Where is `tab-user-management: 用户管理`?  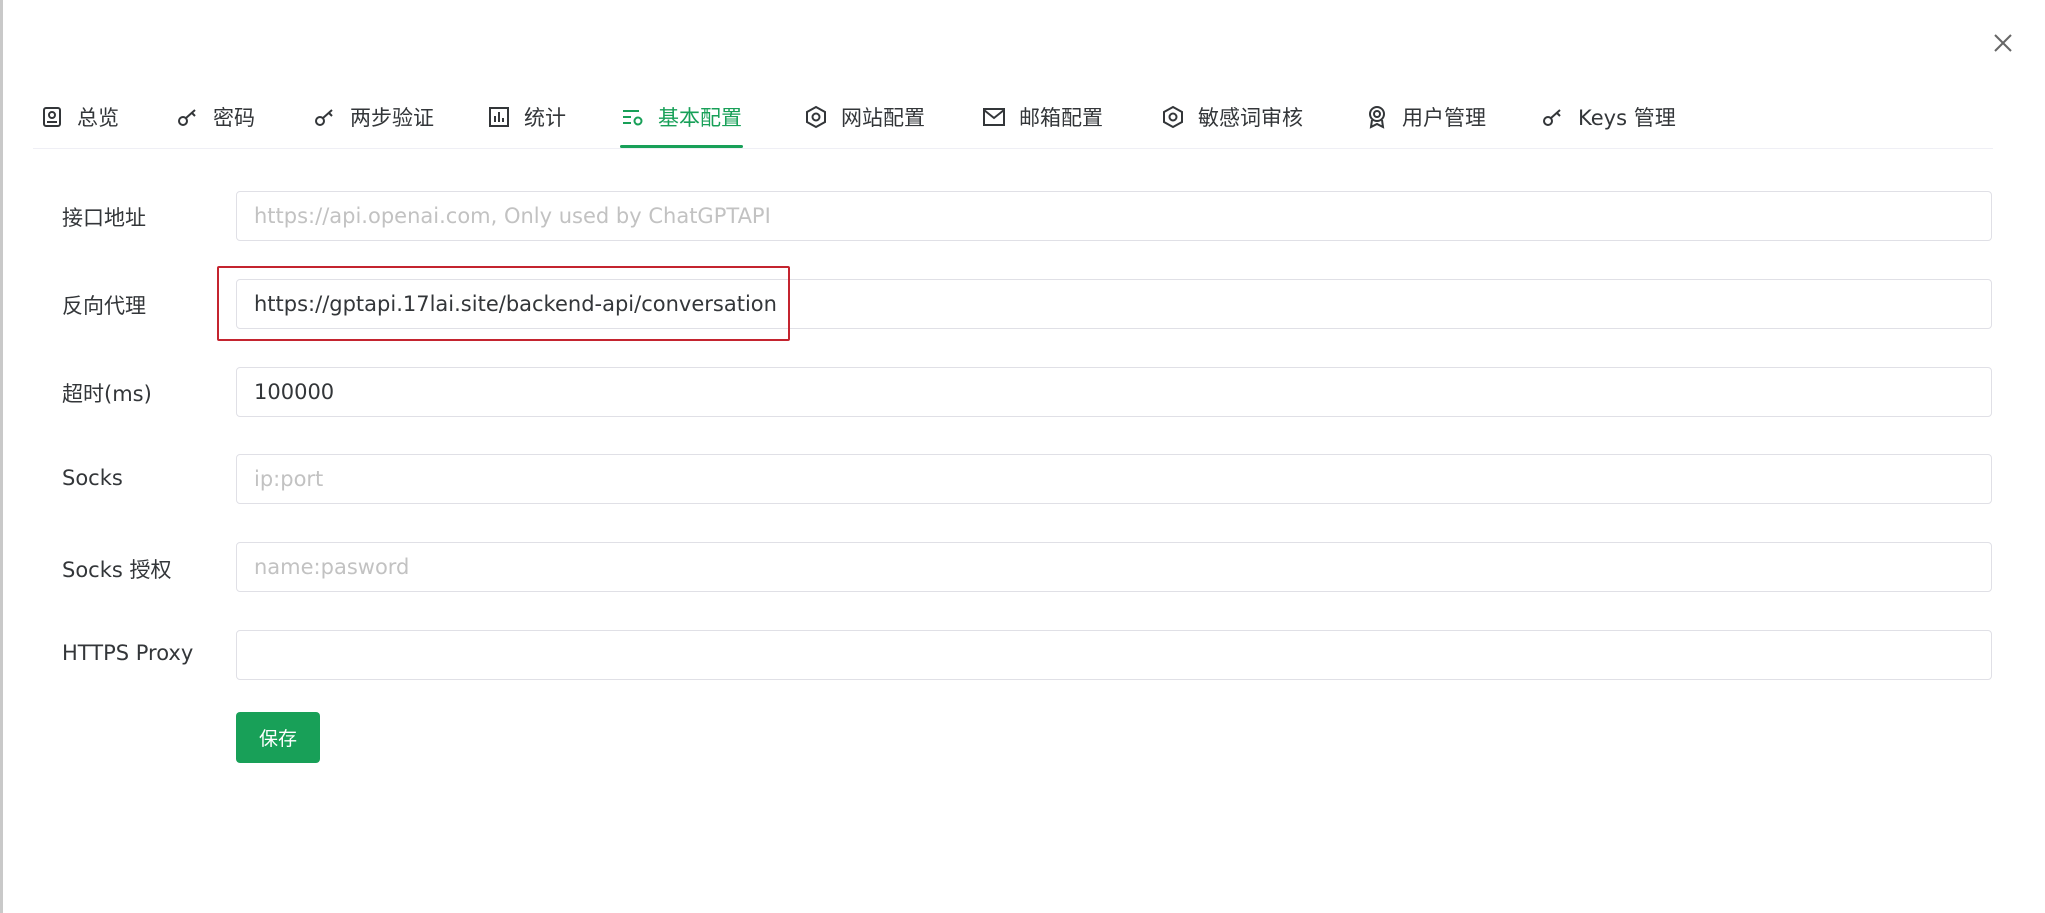 tab-user-management: 用户管理 is located at coordinates (1425, 116).